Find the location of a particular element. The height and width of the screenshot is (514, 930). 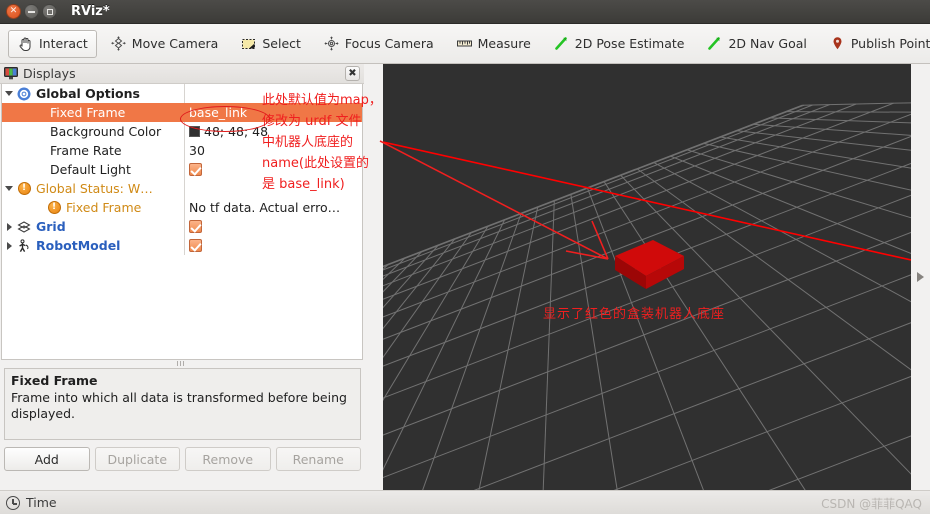

tree-row-robotmodel: RobotModel is located at coordinates (182, 245).